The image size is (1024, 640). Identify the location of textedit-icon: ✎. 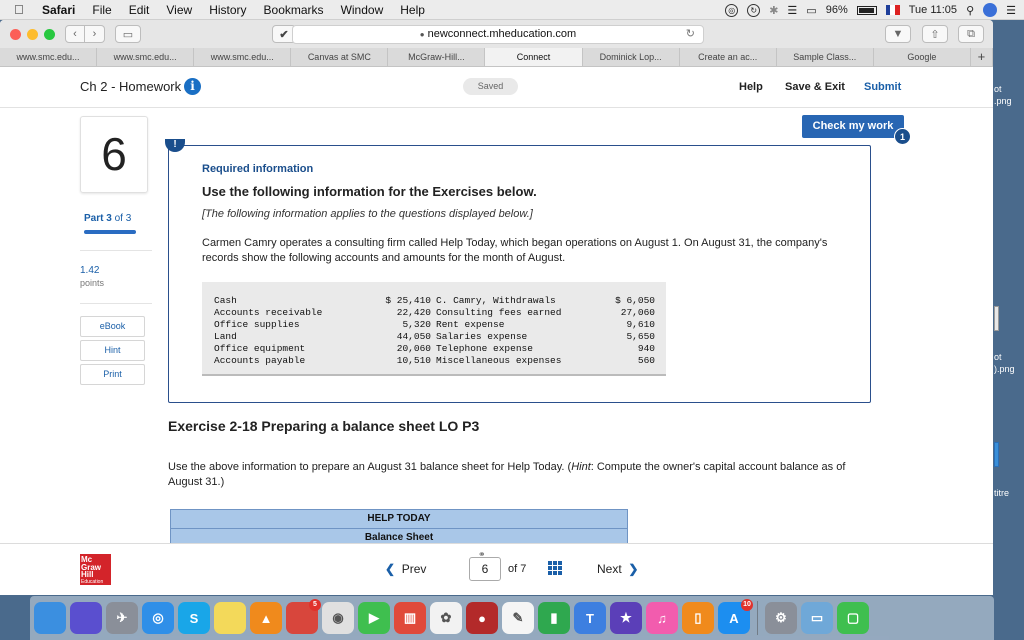
(518, 618).